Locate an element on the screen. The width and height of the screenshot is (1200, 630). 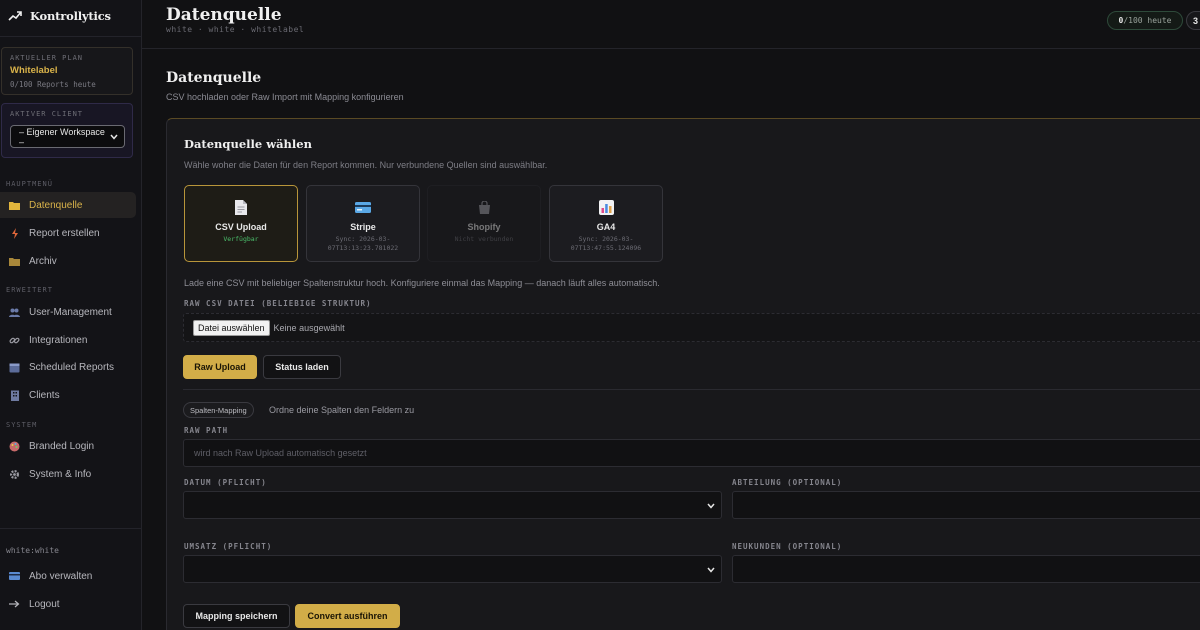
client-caption: AKTIVER CLIENT is located at coordinates (47, 114).